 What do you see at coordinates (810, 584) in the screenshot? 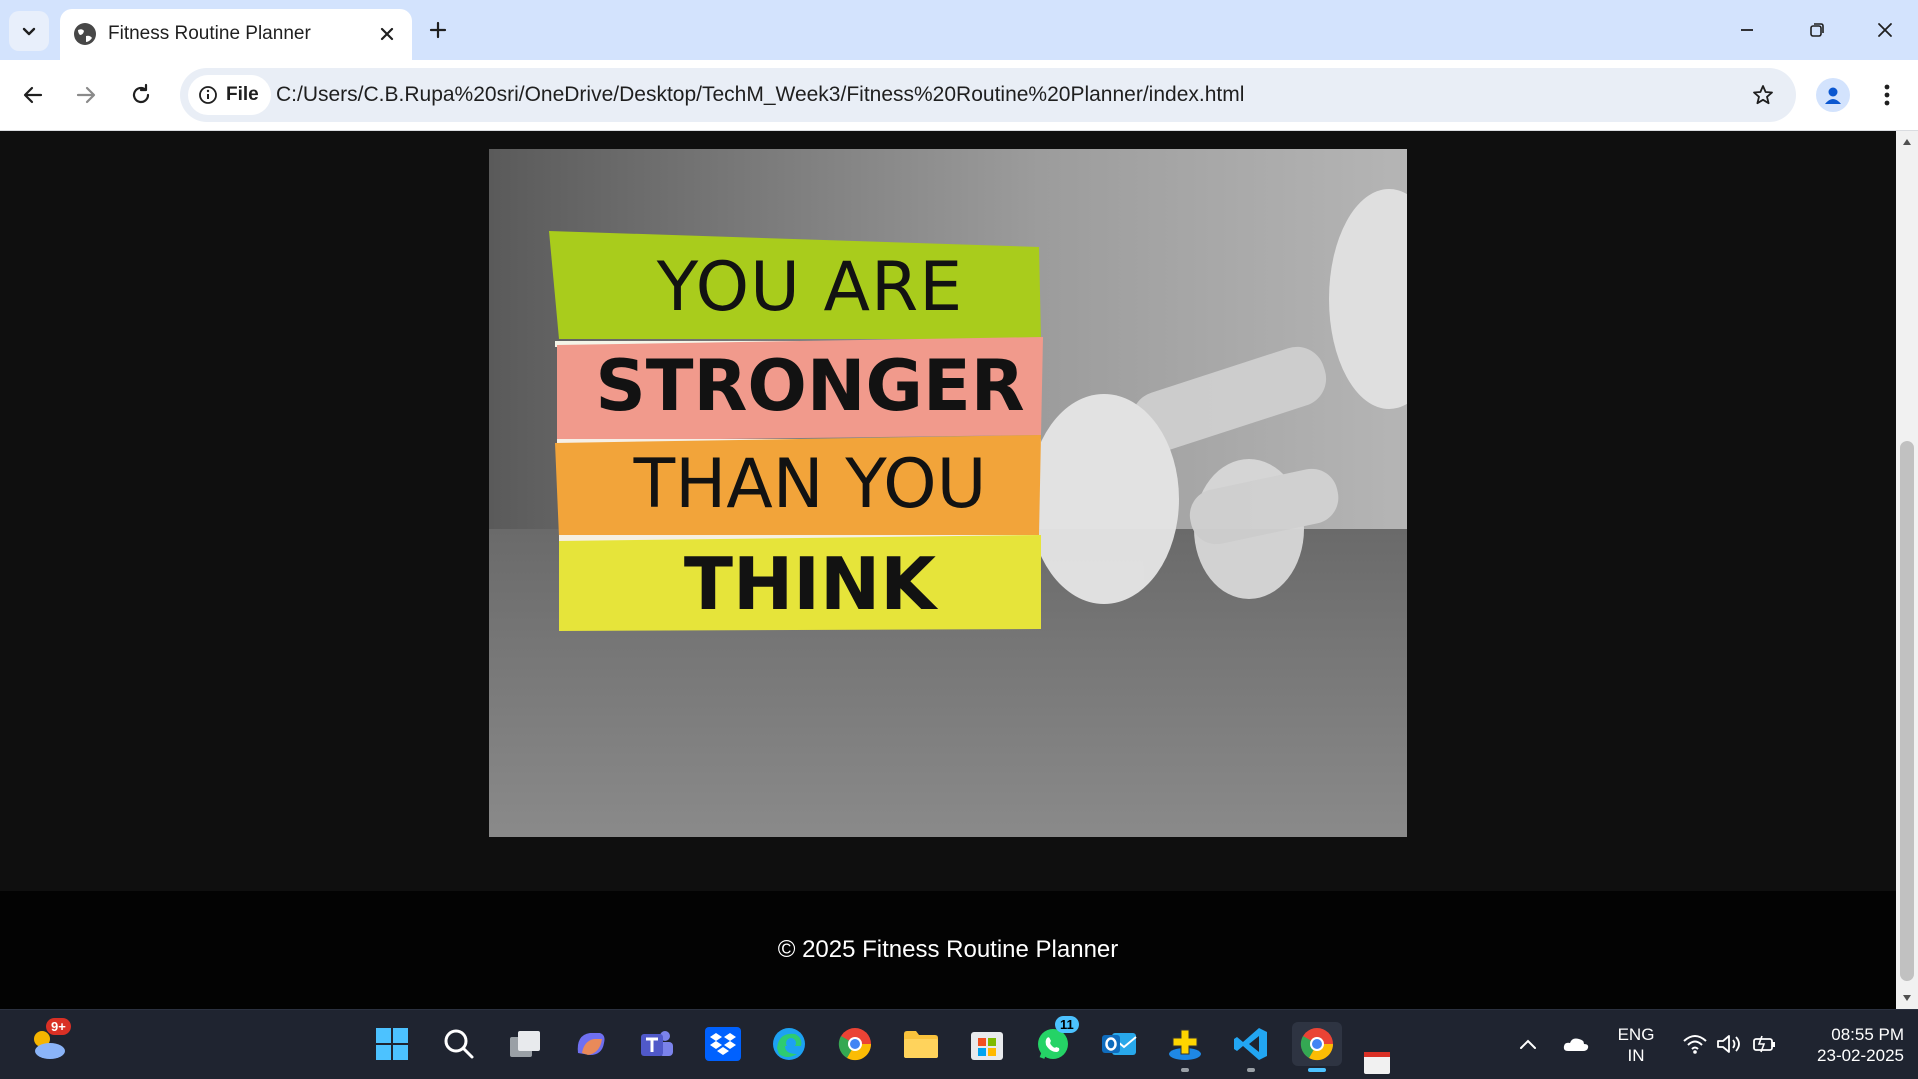
I see `motivational-line-4: THINK` at bounding box center [810, 584].